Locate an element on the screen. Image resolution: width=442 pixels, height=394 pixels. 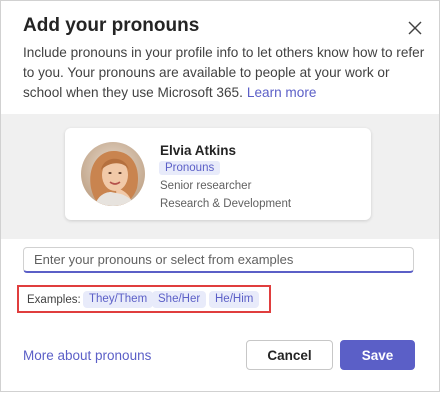
example-chip-they-them: They/Them is located at coordinates (118, 299).